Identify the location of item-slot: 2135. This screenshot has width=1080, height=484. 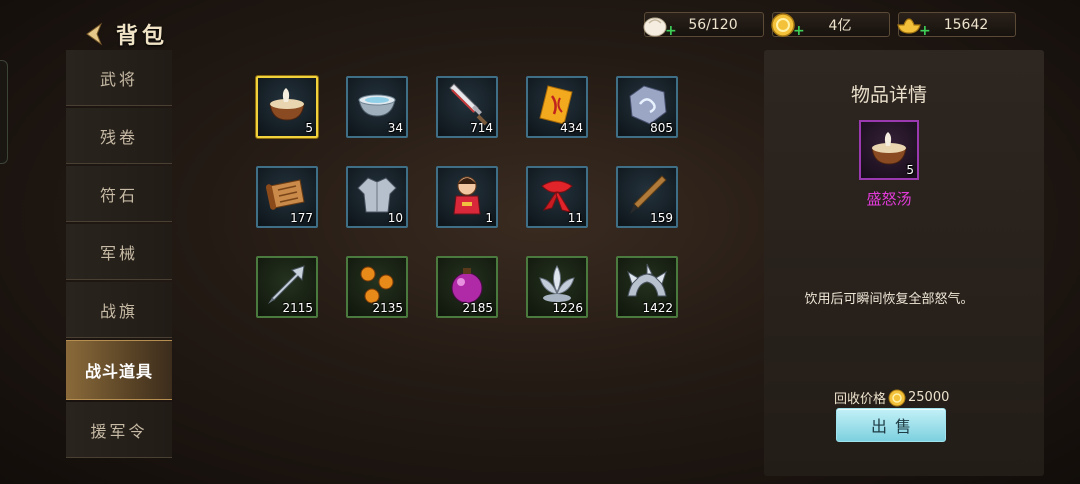
(377, 287).